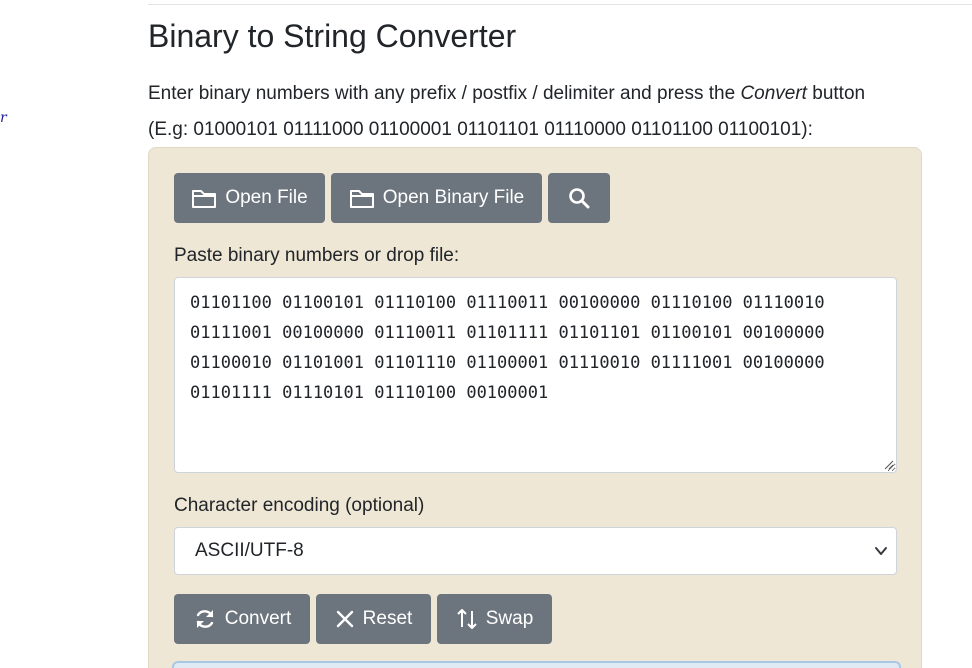 The width and height of the screenshot is (972, 668). Describe the element at coordinates (317, 255) in the screenshot. I see `input-label: Paste binary numbers or drop file:` at that location.